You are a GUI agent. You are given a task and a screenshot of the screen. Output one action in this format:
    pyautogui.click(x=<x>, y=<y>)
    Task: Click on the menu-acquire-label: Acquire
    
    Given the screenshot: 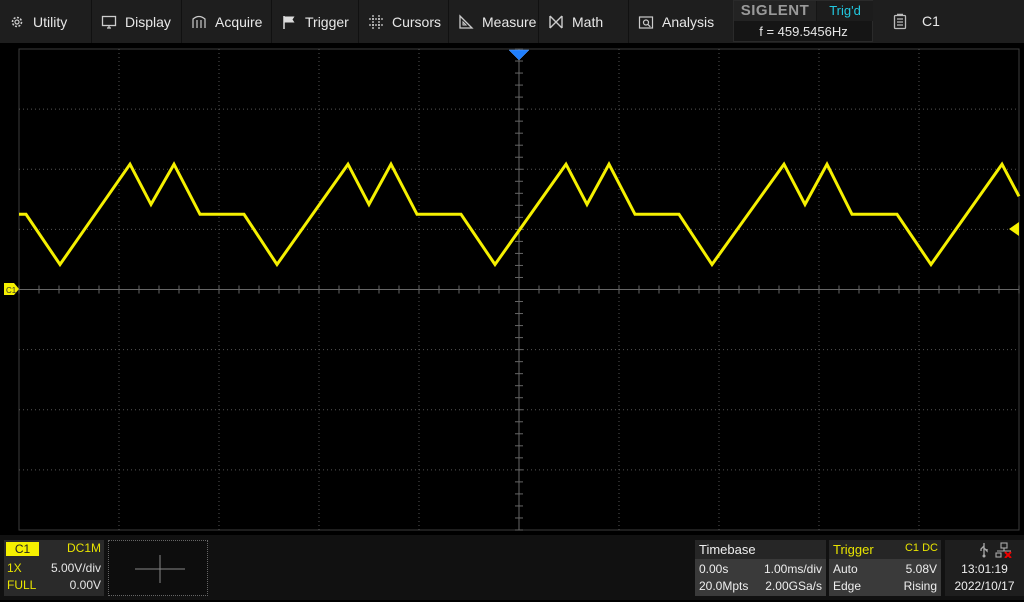 What is the action you would take?
    pyautogui.click(x=239, y=21)
    